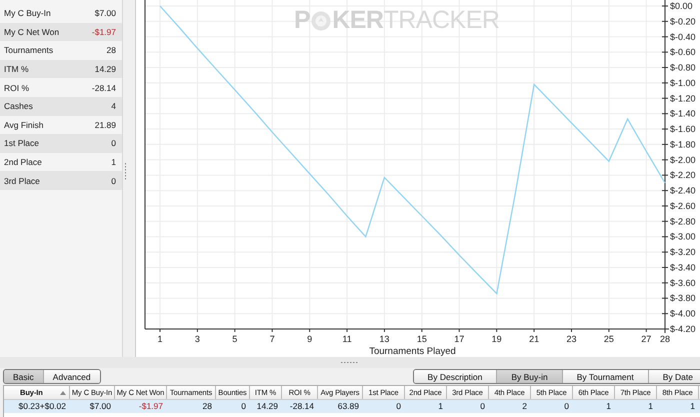 The image size is (700, 417). I want to click on stat-value: -28.14, so click(104, 87).